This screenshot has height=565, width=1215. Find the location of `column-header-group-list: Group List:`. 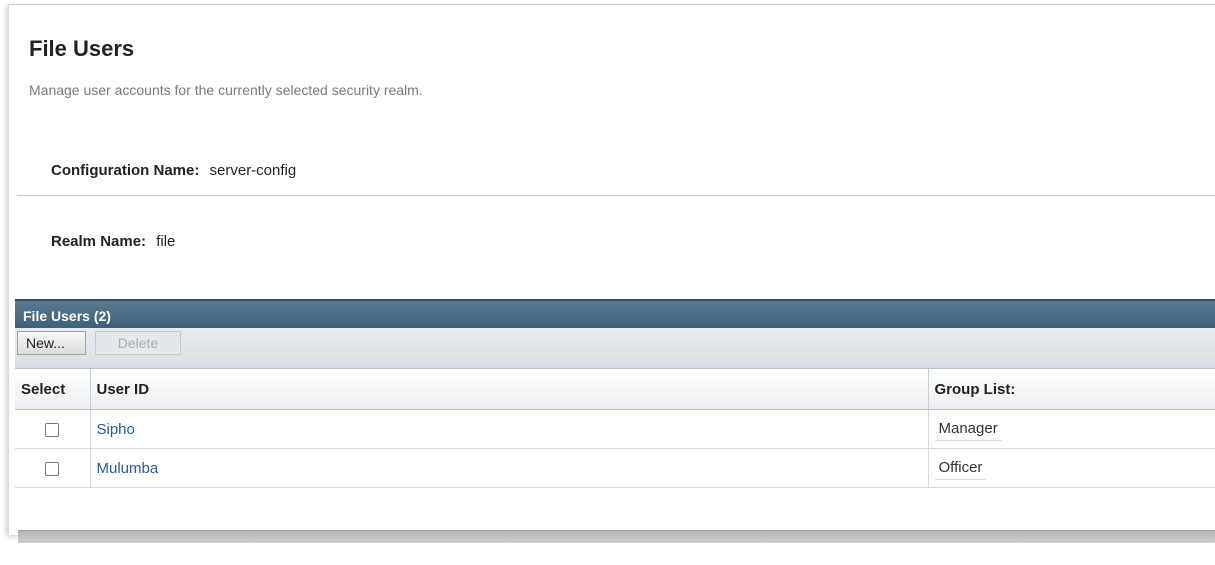

column-header-group-list: Group List: is located at coordinates (1071, 389).